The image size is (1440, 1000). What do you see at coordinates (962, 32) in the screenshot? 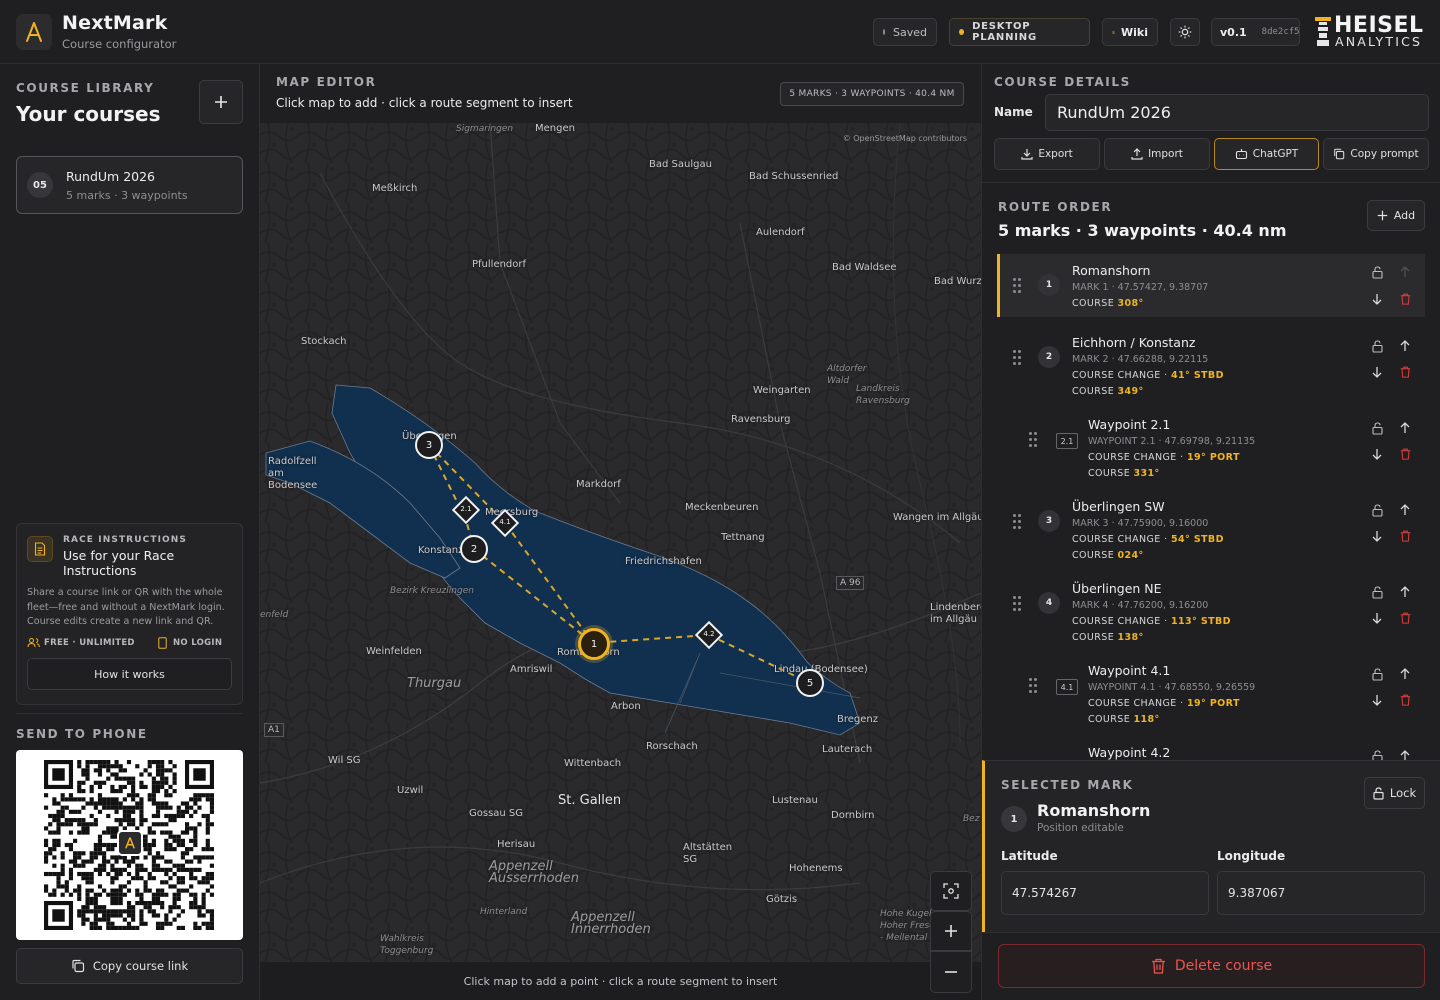
I see `mode-dot-icon` at bounding box center [962, 32].